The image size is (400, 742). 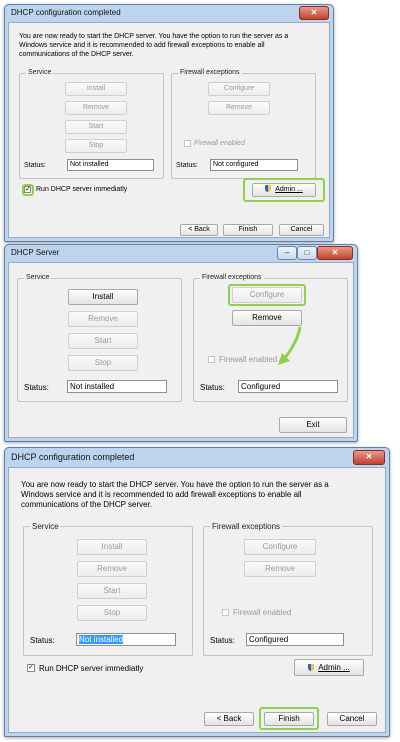 I want to click on service-status-value: Not installed, so click(x=101, y=639).